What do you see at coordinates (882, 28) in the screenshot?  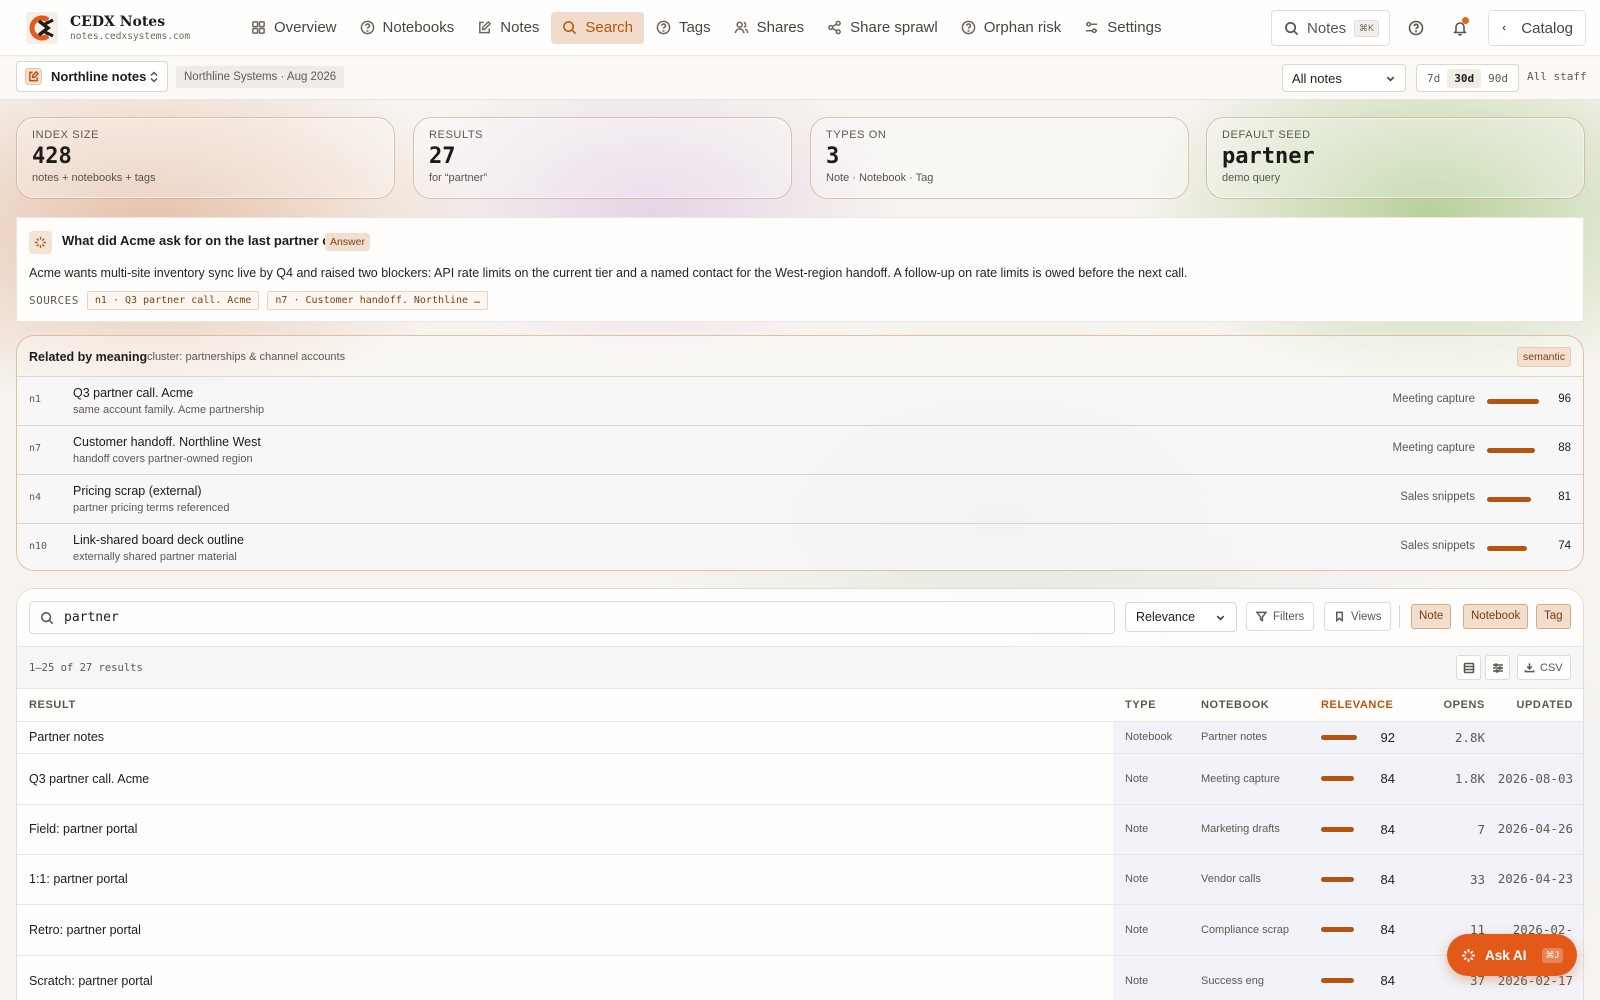 I see `nav-share-sprawl: Share sprawl` at bounding box center [882, 28].